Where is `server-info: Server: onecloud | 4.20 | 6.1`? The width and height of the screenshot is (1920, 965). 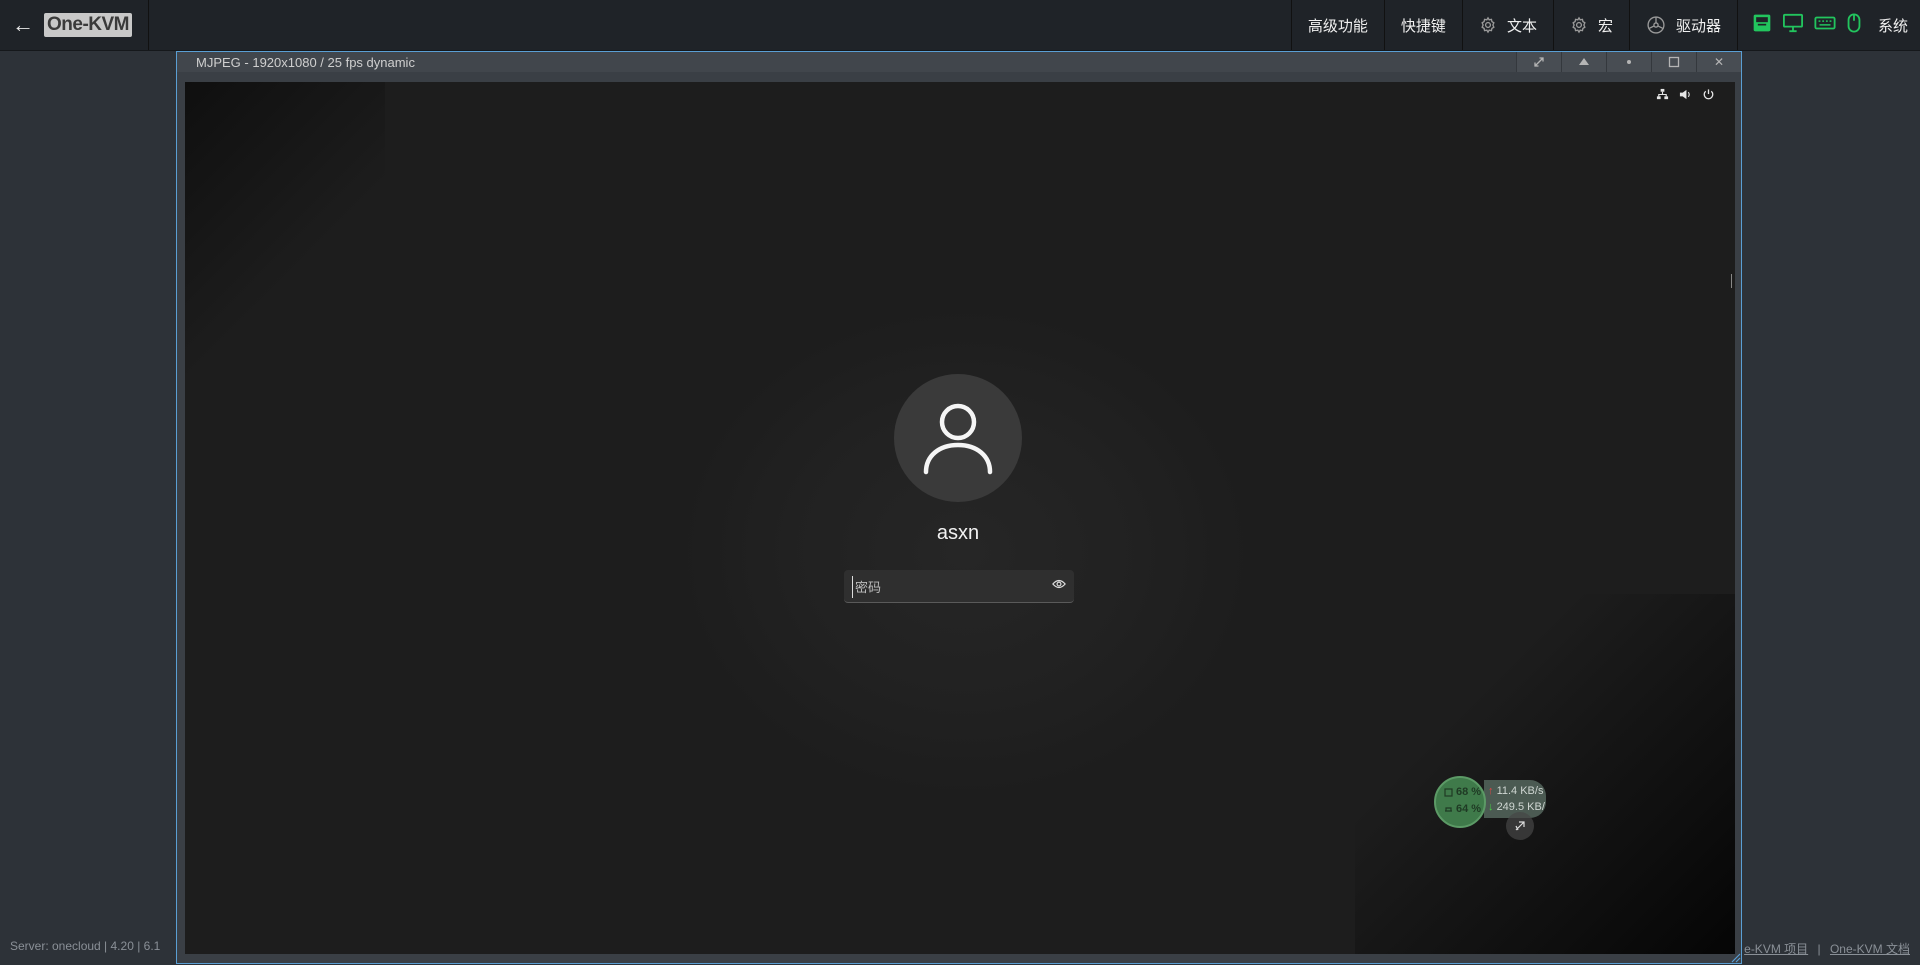
server-info: Server: onecloud | 4.20 | 6.1 is located at coordinates (85, 946).